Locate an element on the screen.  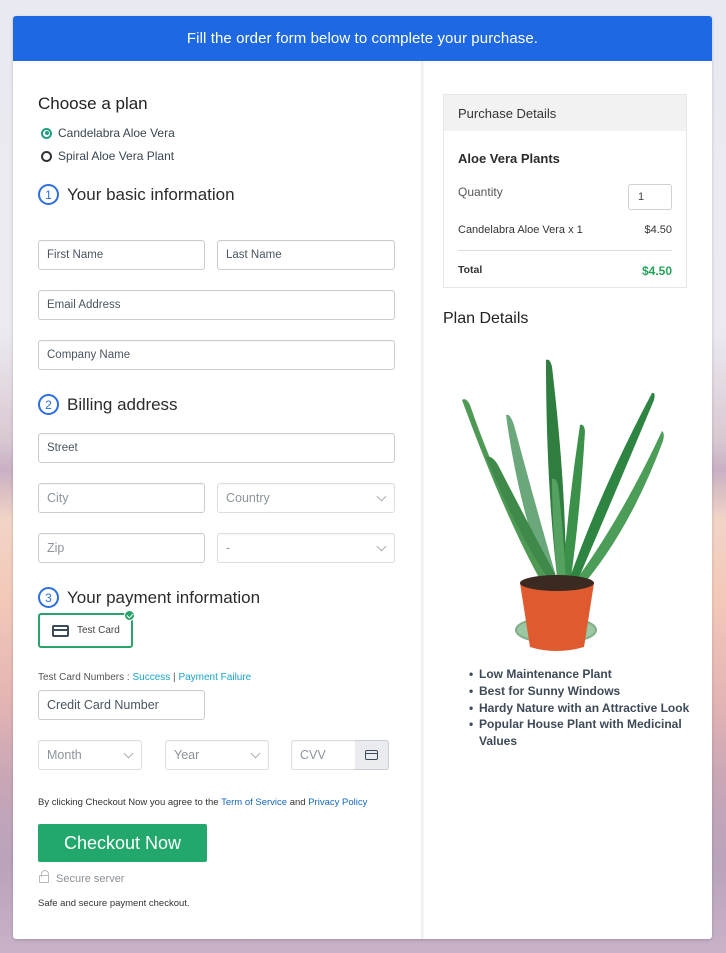
payment-method-label: Test Card is located at coordinates (98, 630).